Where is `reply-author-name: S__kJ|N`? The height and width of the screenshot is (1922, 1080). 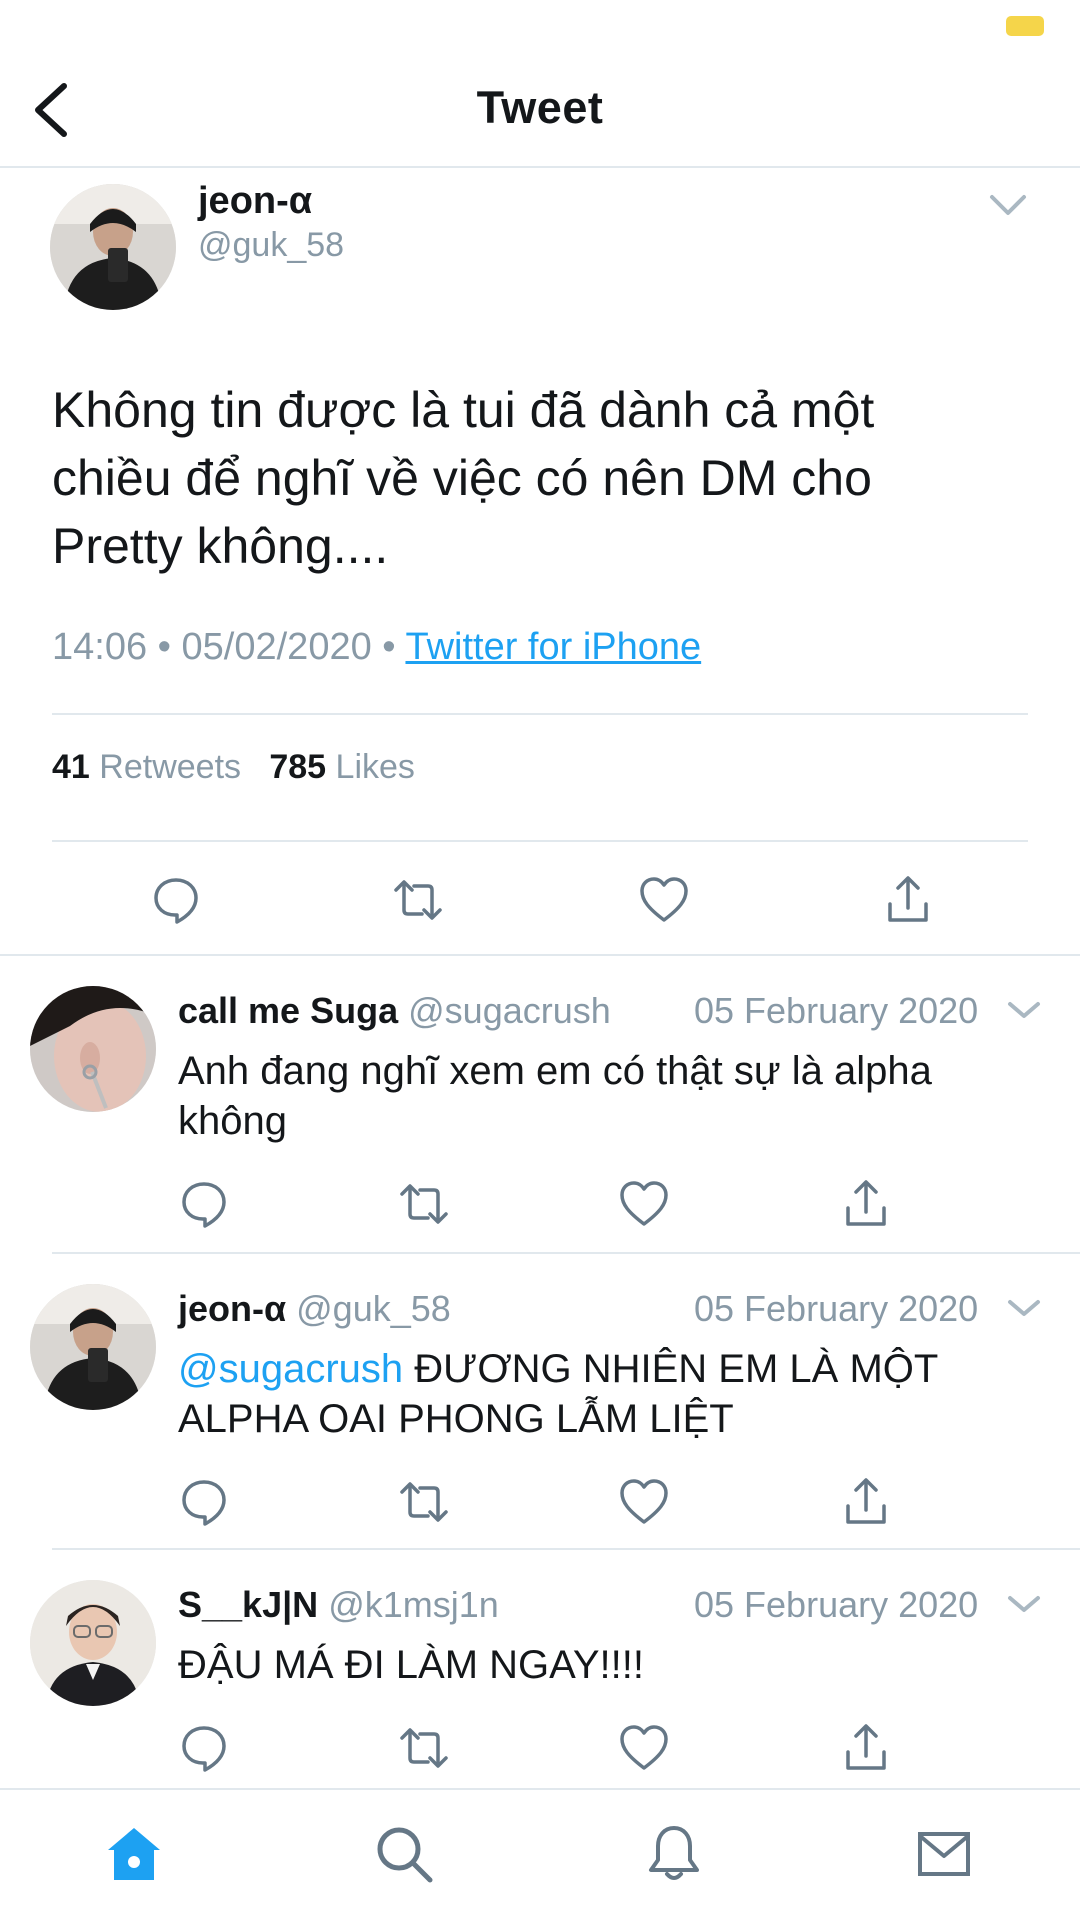
reply-author-name: S__kJ|N is located at coordinates (248, 1604).